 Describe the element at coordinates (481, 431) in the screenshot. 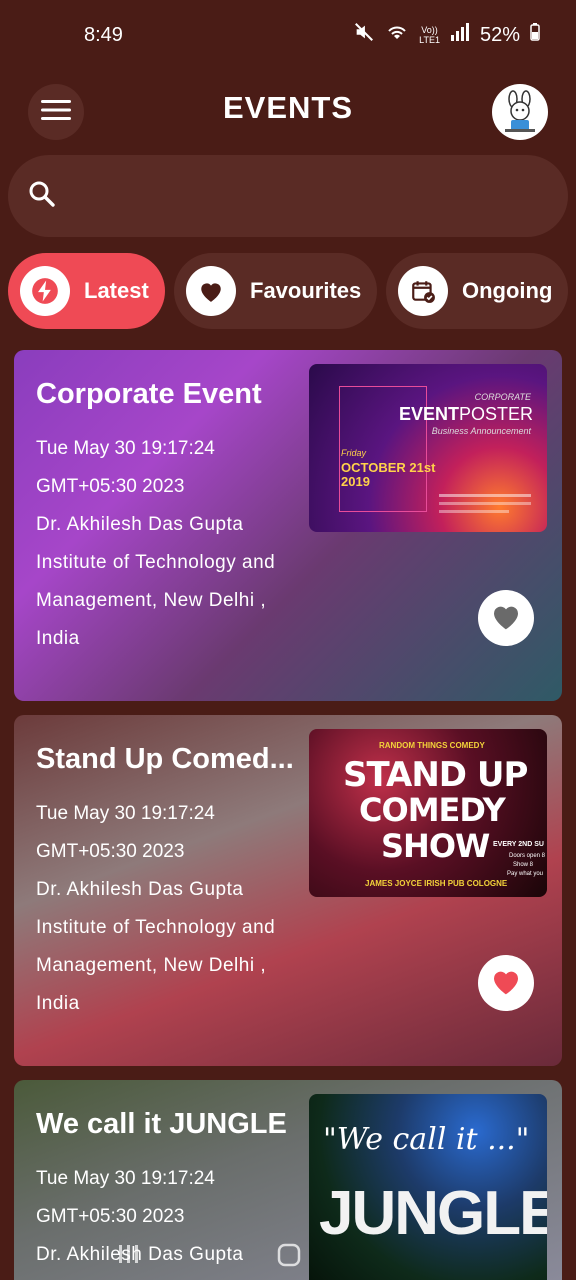

I see `poster-subtitle: Business Announcement` at that location.